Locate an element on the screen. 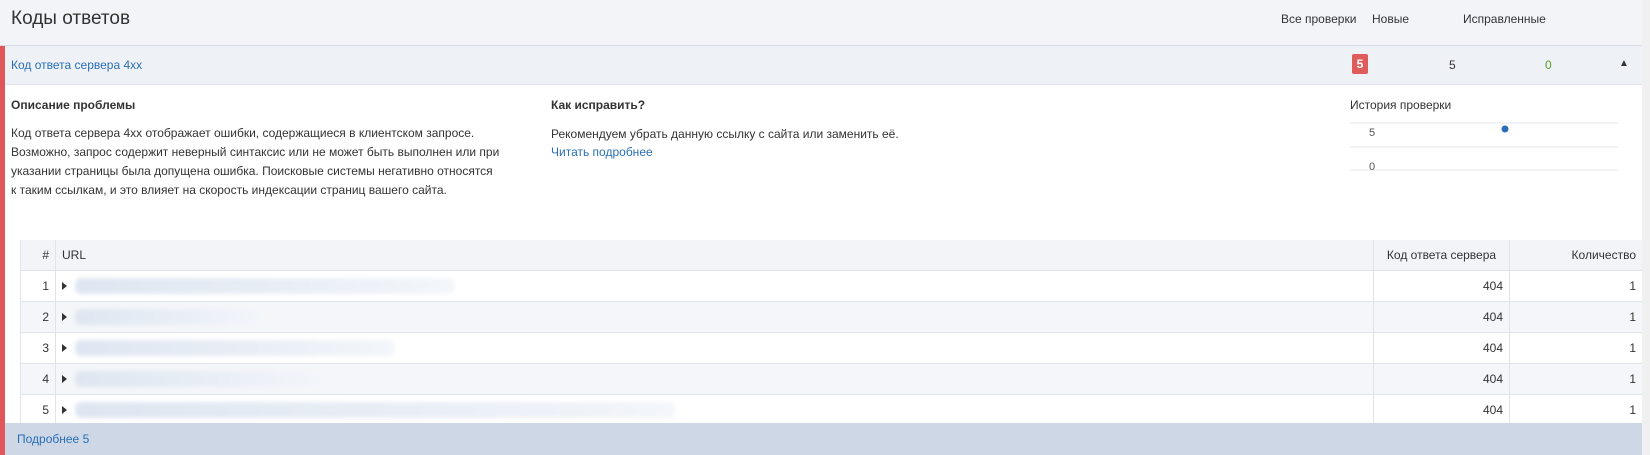 This screenshot has height=455, width=1650. column-fixed: Исправленные is located at coordinates (1504, 19).